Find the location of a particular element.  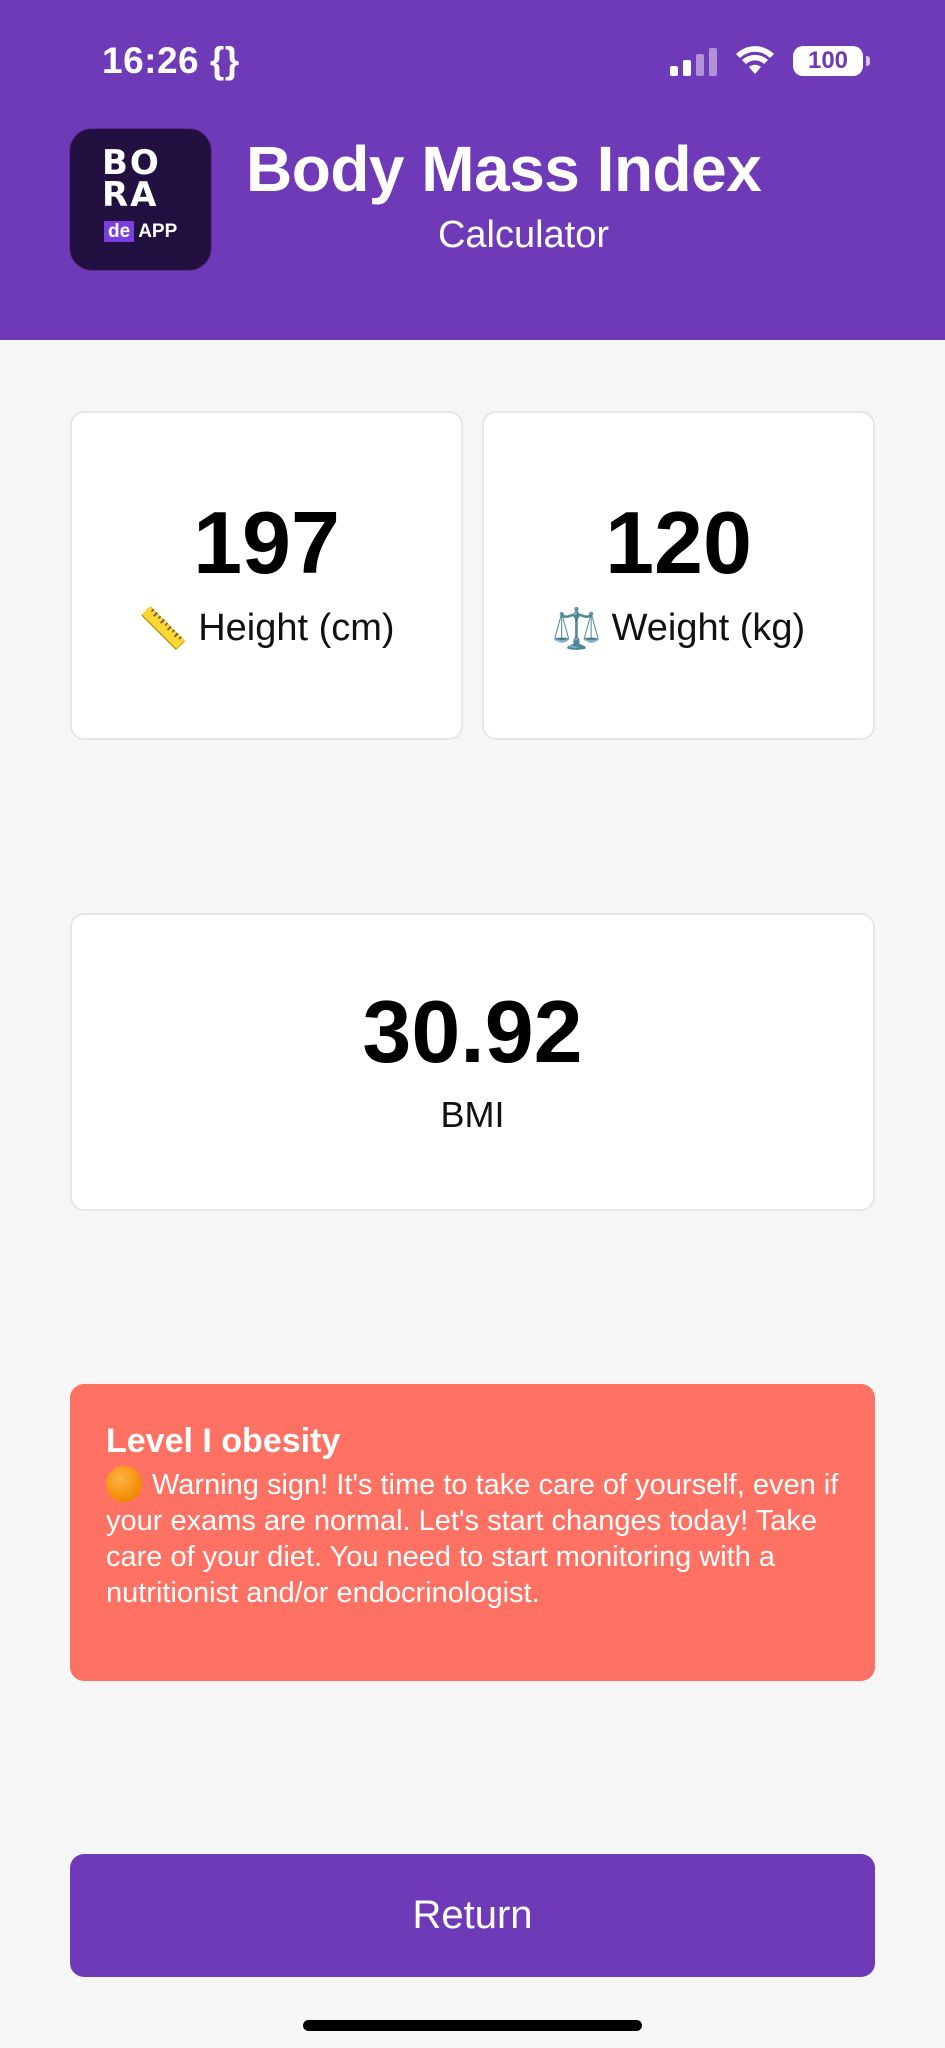

alert-title: Level I obesity is located at coordinates (223, 1441).